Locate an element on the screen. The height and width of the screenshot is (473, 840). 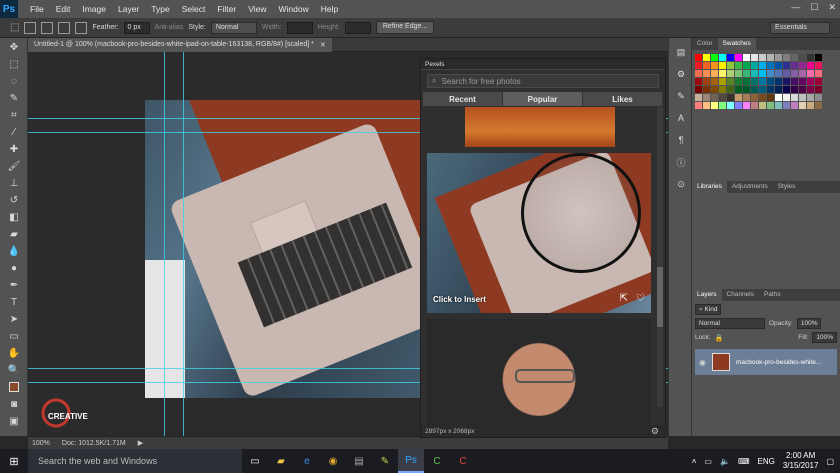
hand-tool-icon: ✋ is located at coordinates (14, 353).